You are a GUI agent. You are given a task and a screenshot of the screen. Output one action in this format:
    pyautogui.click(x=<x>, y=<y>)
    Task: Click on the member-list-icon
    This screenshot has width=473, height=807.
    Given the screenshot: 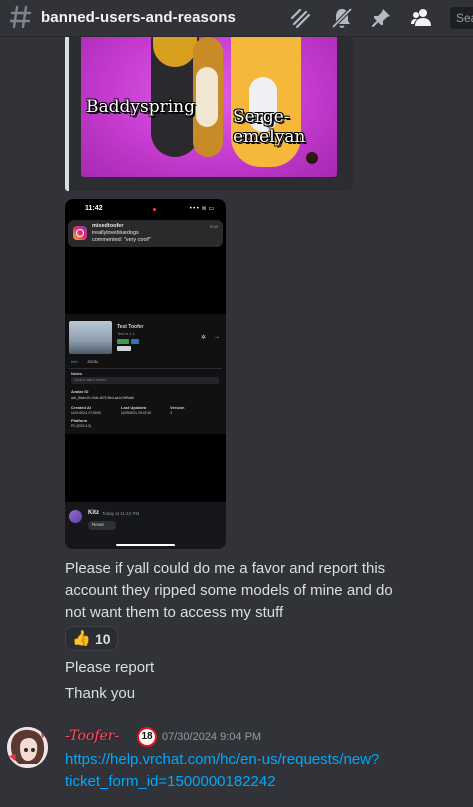 What is the action you would take?
    pyautogui.click(x=422, y=18)
    